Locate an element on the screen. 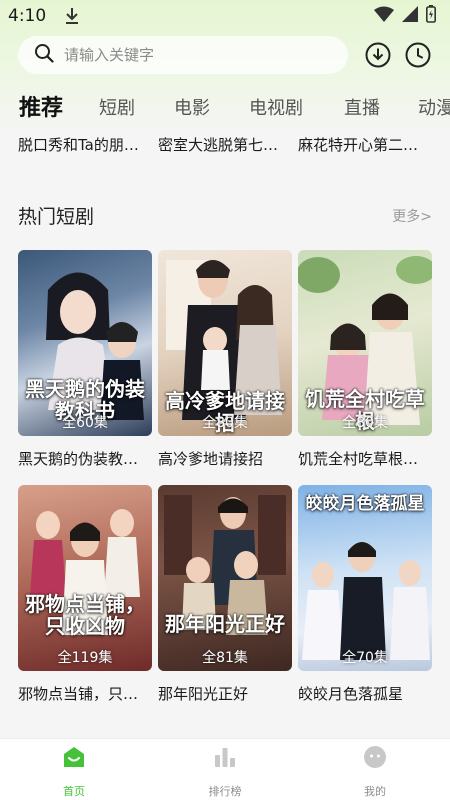 This screenshot has height=800, width=450. episode-count: 全60集 is located at coordinates (85, 423).